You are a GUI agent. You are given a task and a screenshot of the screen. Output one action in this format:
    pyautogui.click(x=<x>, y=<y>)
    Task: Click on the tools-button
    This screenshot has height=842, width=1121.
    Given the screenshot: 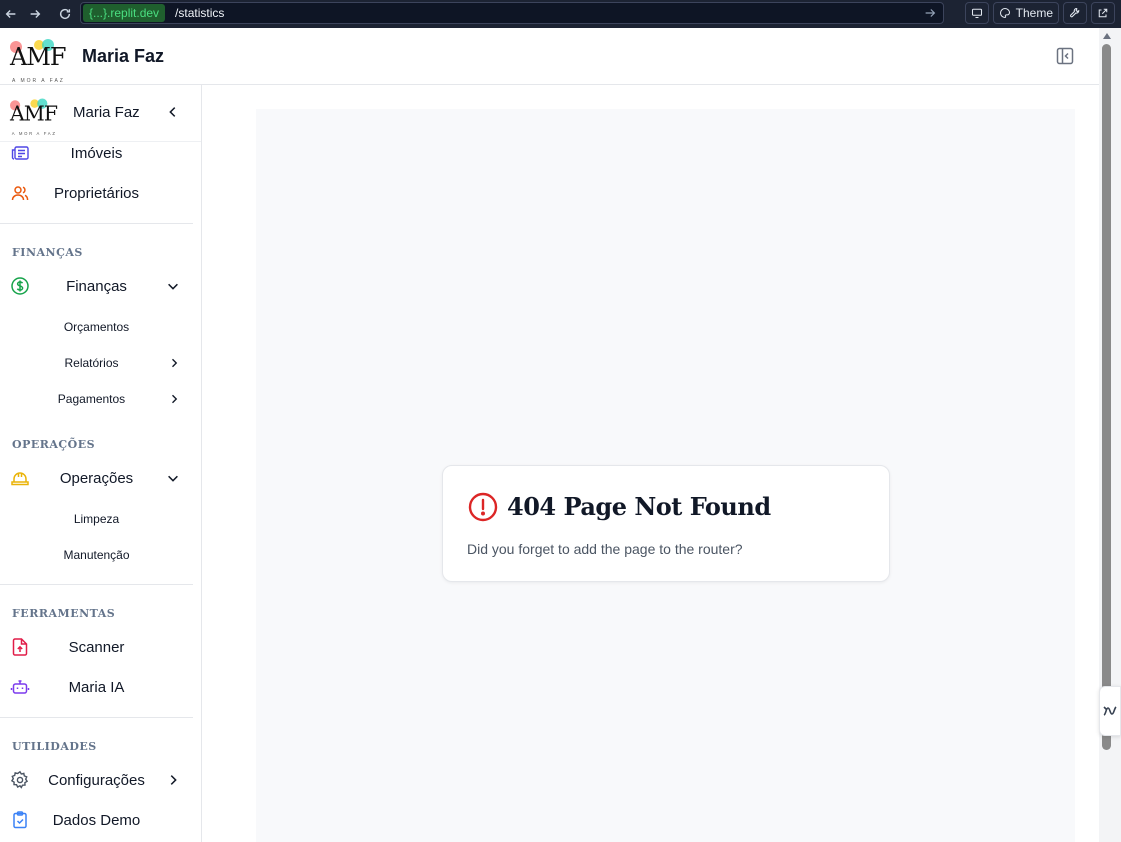 What is the action you would take?
    pyautogui.click(x=1075, y=13)
    